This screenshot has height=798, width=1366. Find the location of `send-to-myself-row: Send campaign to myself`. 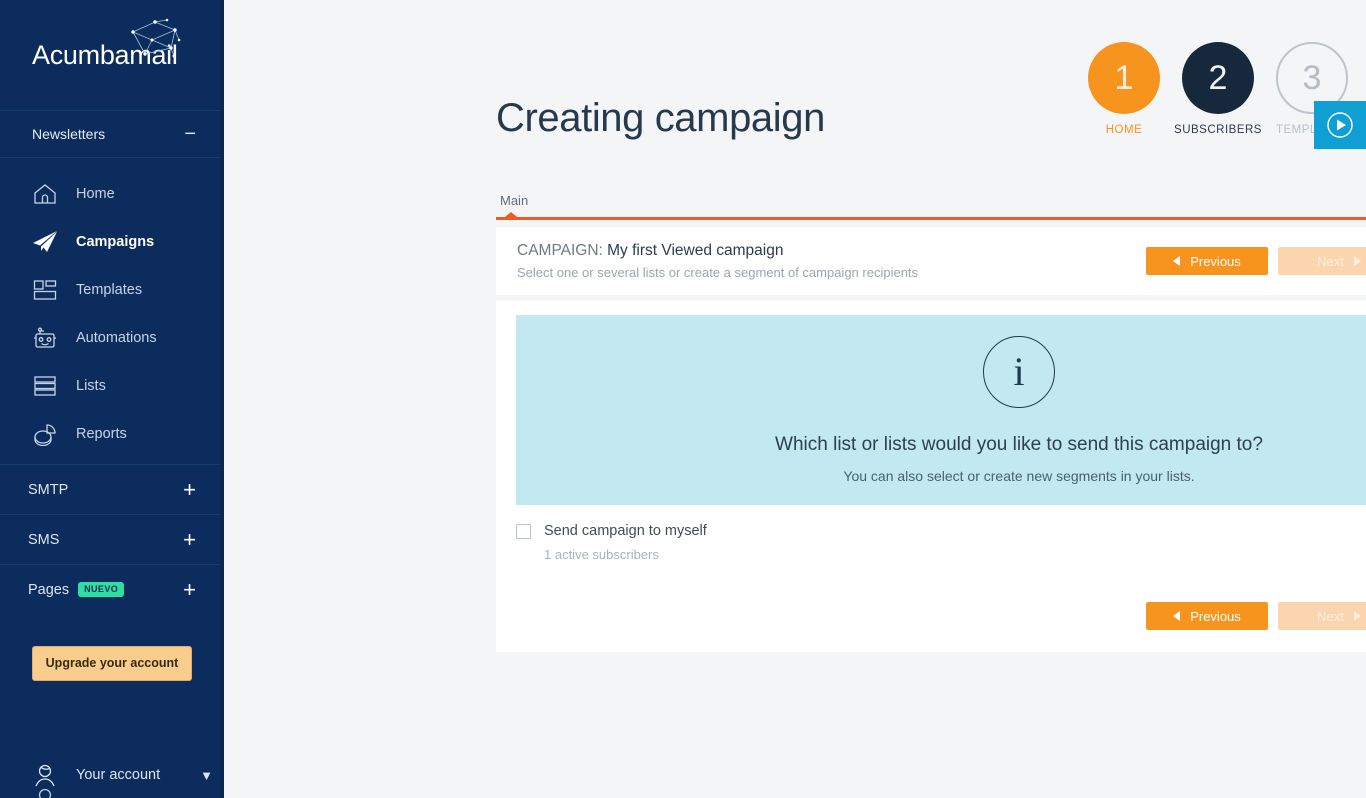

send-to-myself-row: Send campaign to myself is located at coordinates (611, 531).